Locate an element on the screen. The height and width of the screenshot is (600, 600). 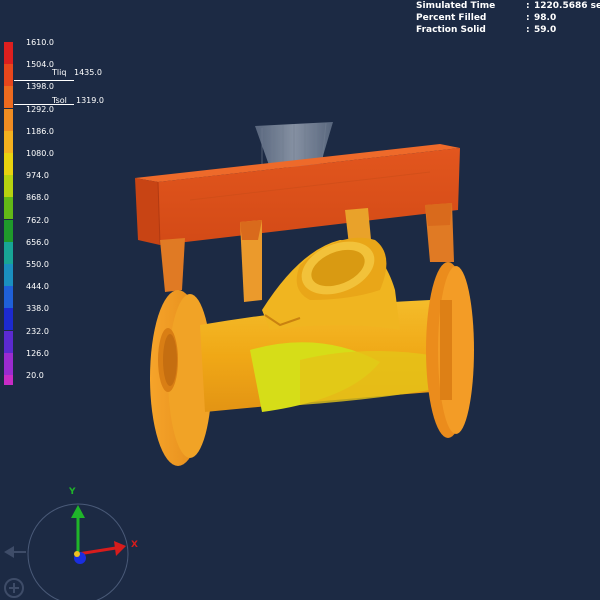
axis-labels: Y X is located at coordinates (75, 540).